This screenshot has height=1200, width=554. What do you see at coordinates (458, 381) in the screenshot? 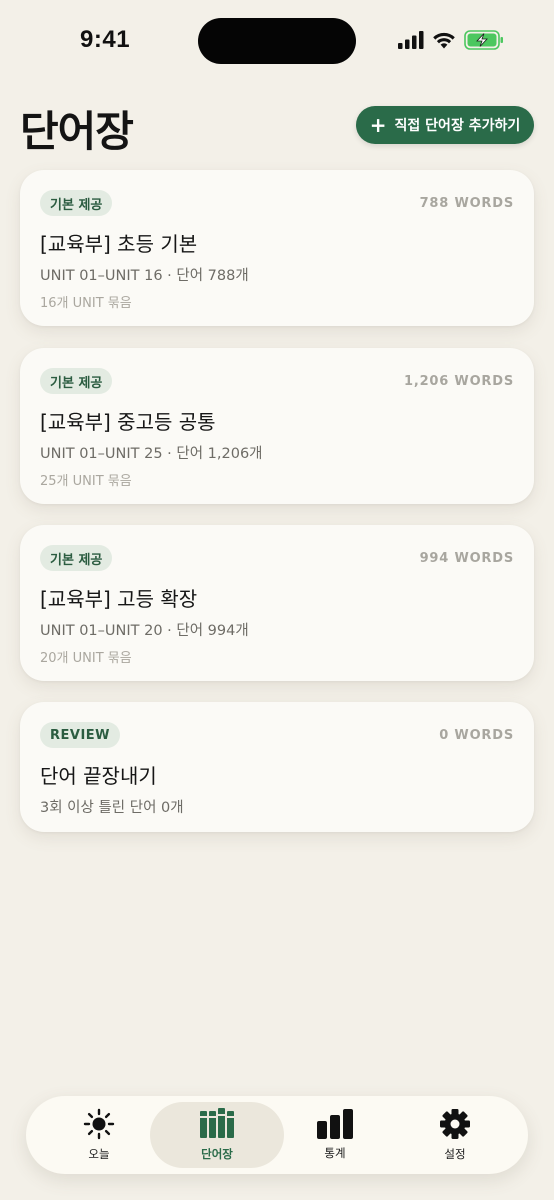
I see `word-count: 1,206 WORDS` at bounding box center [458, 381].